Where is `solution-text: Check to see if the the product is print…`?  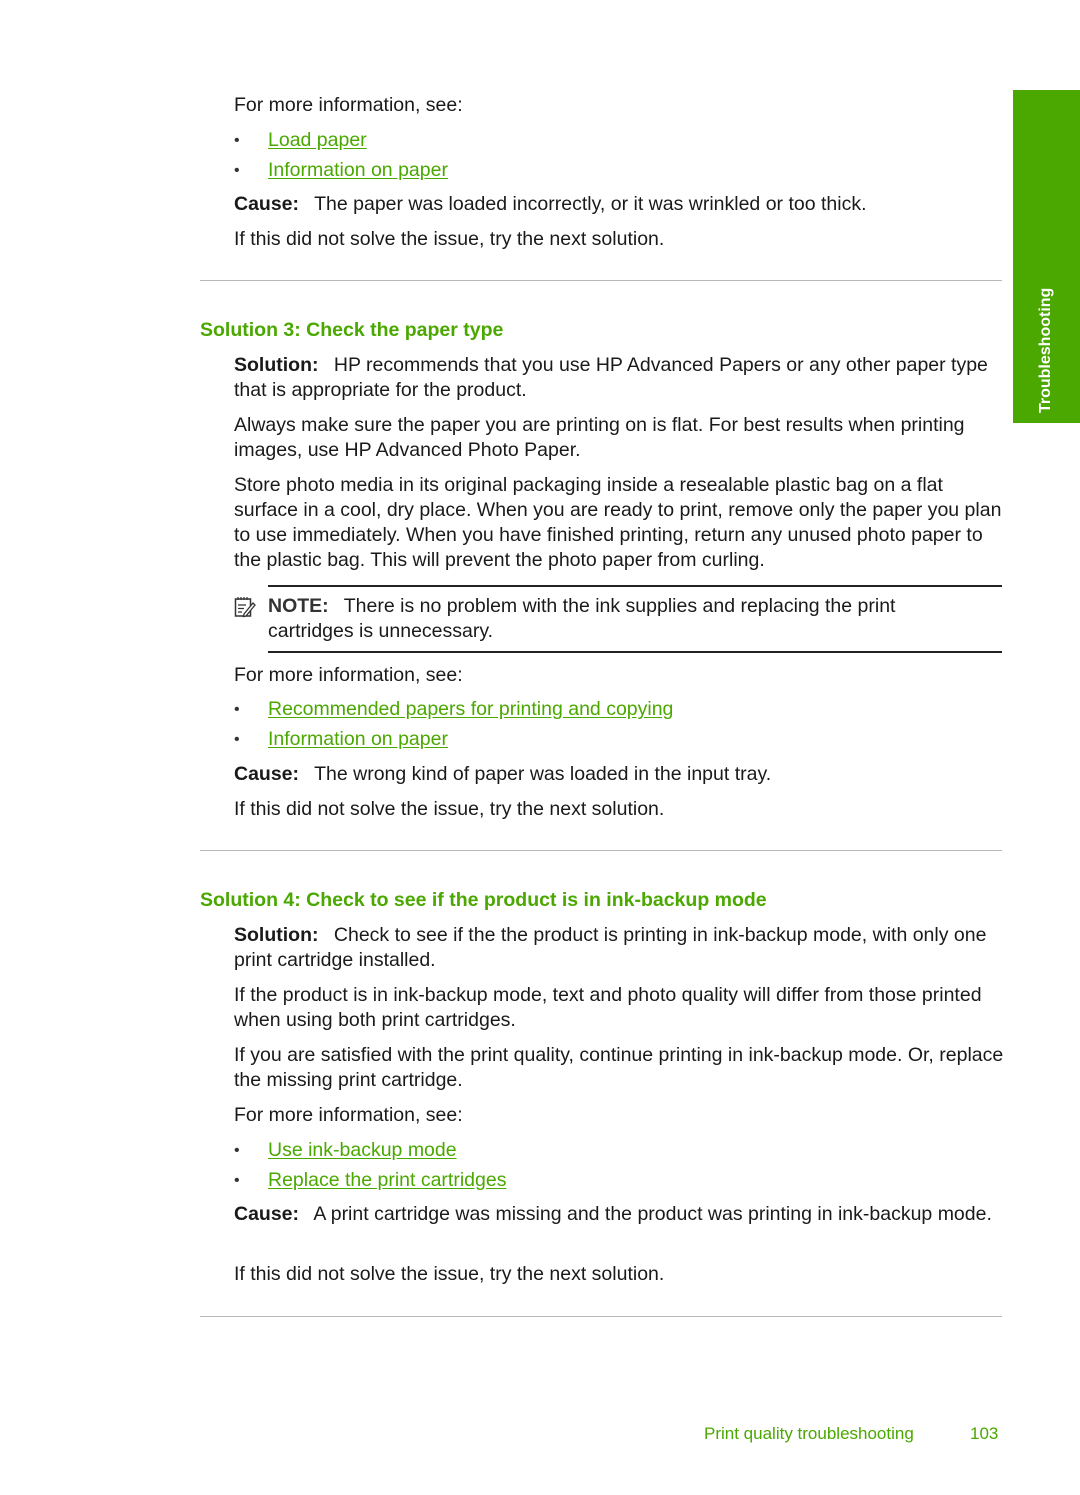 solution-text: Check to see if the the product is print… is located at coordinates (610, 947).